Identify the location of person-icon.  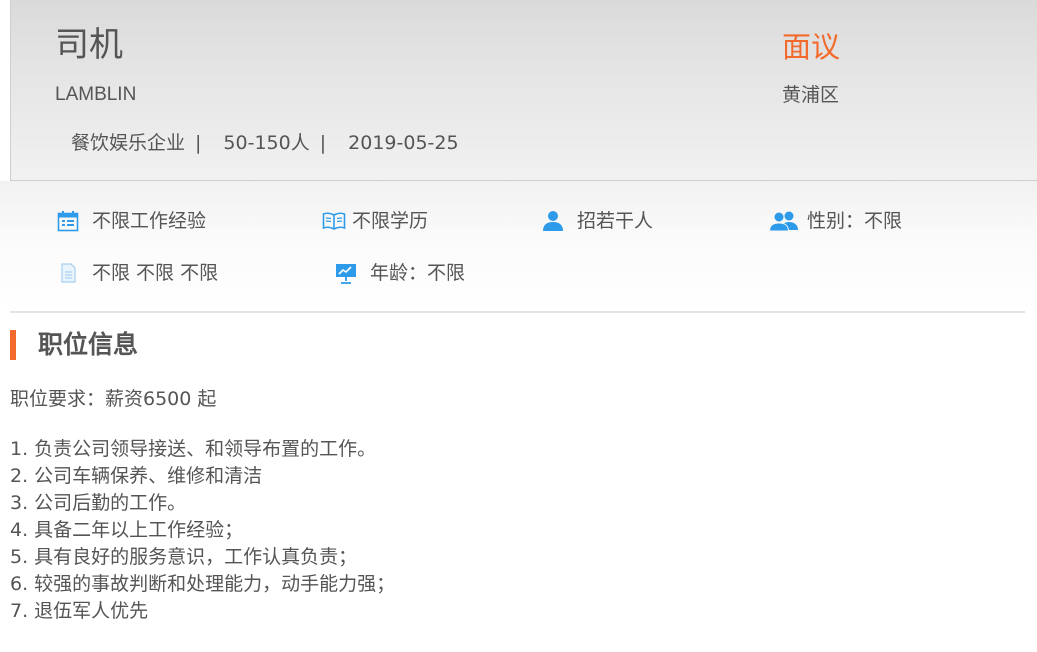
(553, 221).